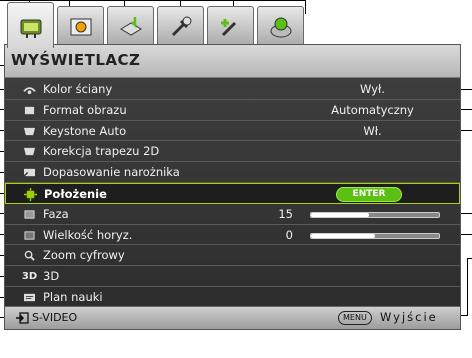 This screenshot has width=472, height=358. I want to click on menu-item-h-size: Wielkość horyz. 0, so click(232, 235).